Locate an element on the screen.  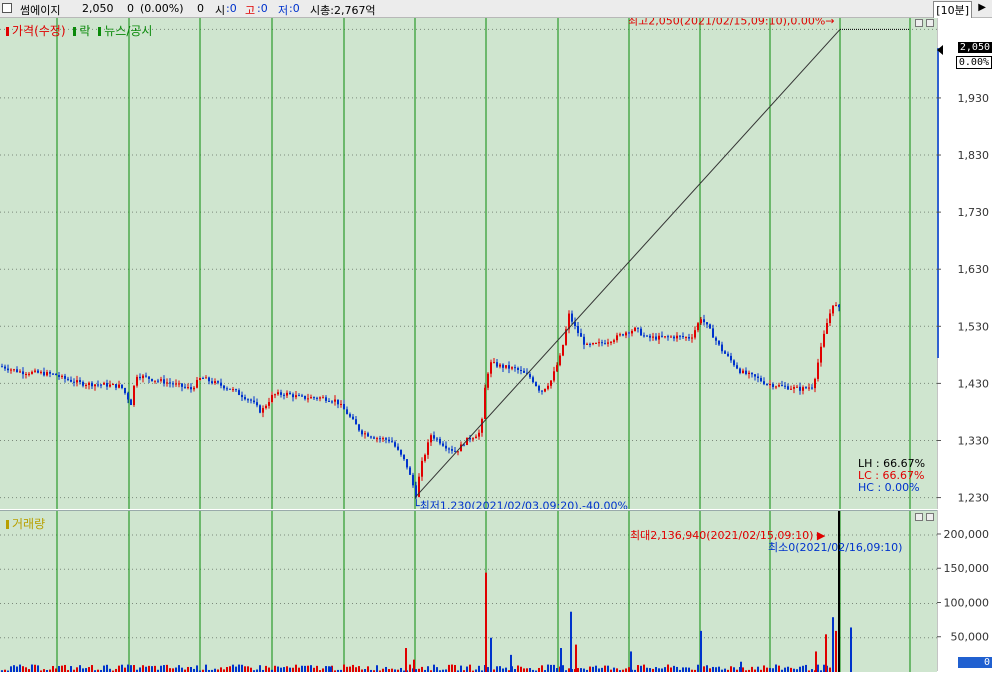
price-legend-label: 가격(수정) is located at coordinates (39, 31).